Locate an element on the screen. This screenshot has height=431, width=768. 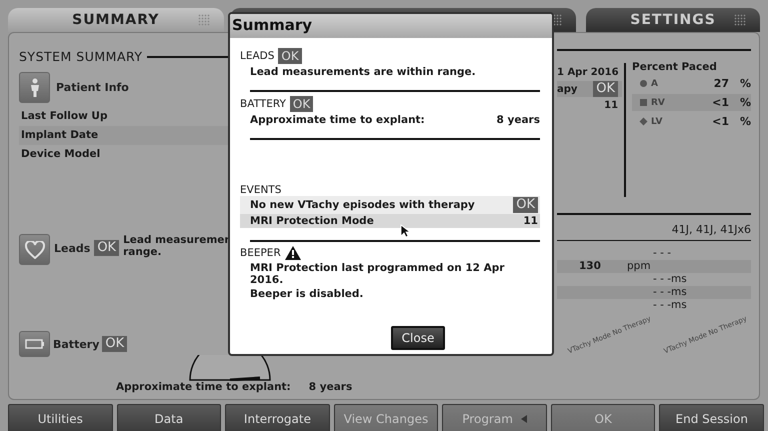
tab: SETTINGS is located at coordinates (673, 20).